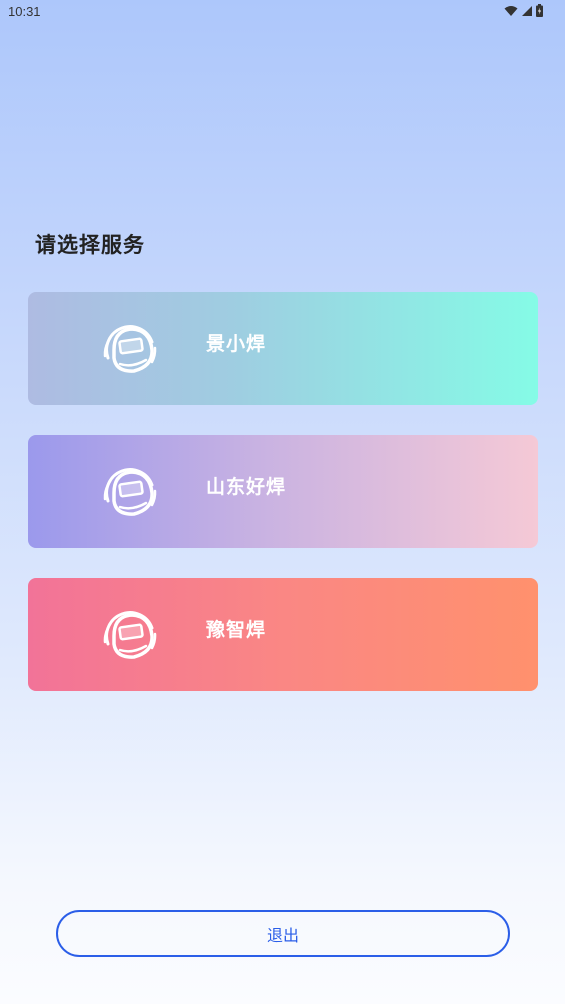 This screenshot has width=565, height=1004. I want to click on status-bar: 10:31, so click(282, 12).